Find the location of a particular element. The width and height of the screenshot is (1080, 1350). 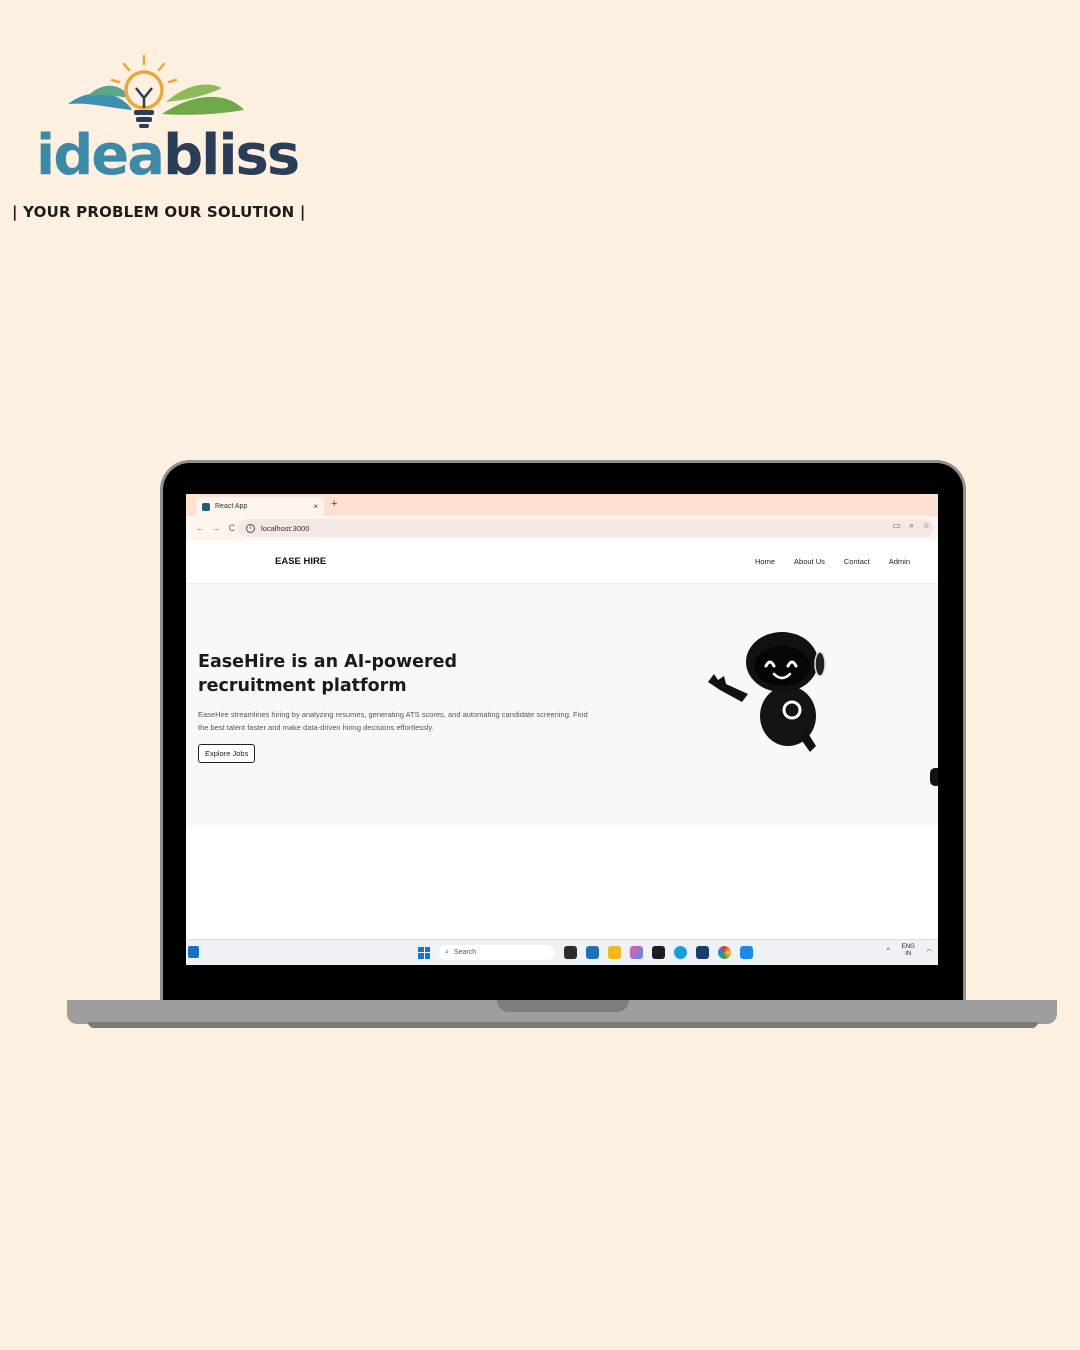

logo-word-bliss: bliss is located at coordinates (231, 155).